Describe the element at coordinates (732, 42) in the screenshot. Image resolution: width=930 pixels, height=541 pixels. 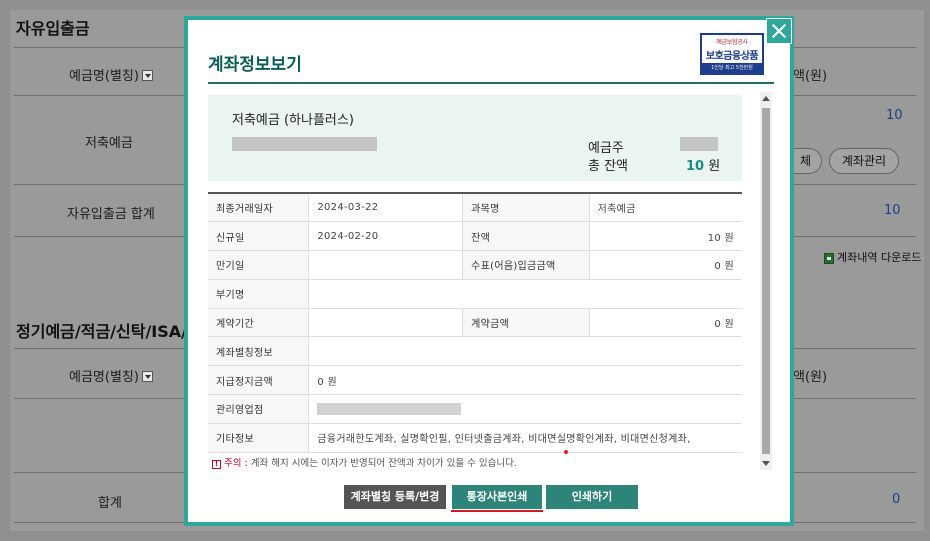
I see `badge-top-text: 예금보험공사` at that location.